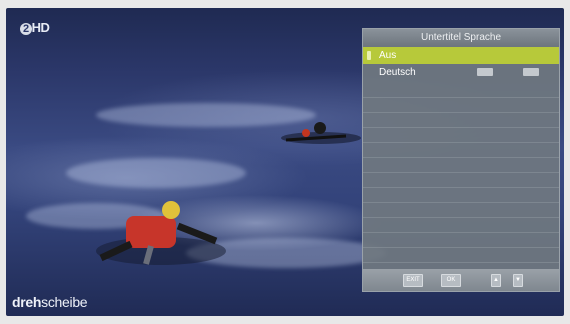 This screenshot has height=324, width=570. I want to click on exit-button: EXIT, so click(413, 280).